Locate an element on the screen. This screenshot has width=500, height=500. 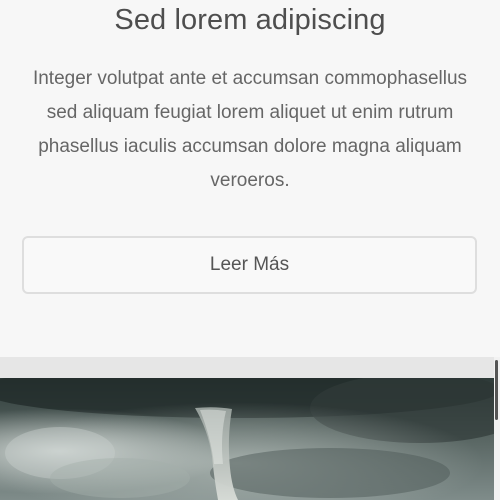
scrollbar-thumb is located at coordinates (496, 390).